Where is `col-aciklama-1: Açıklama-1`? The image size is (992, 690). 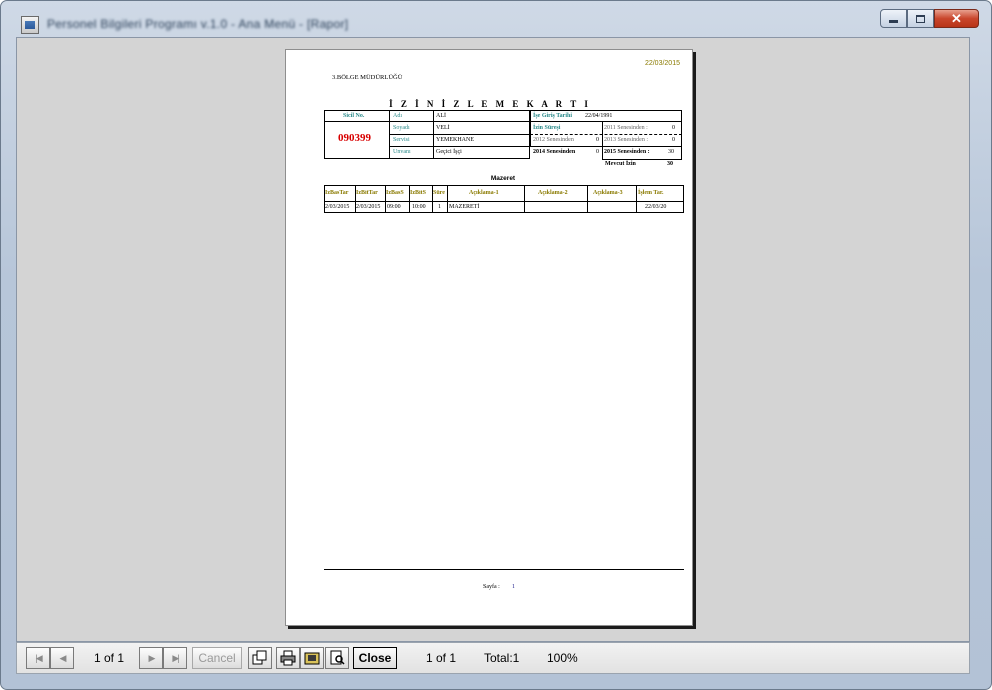 col-aciklama-1: Açıklama-1 is located at coordinates (484, 193).